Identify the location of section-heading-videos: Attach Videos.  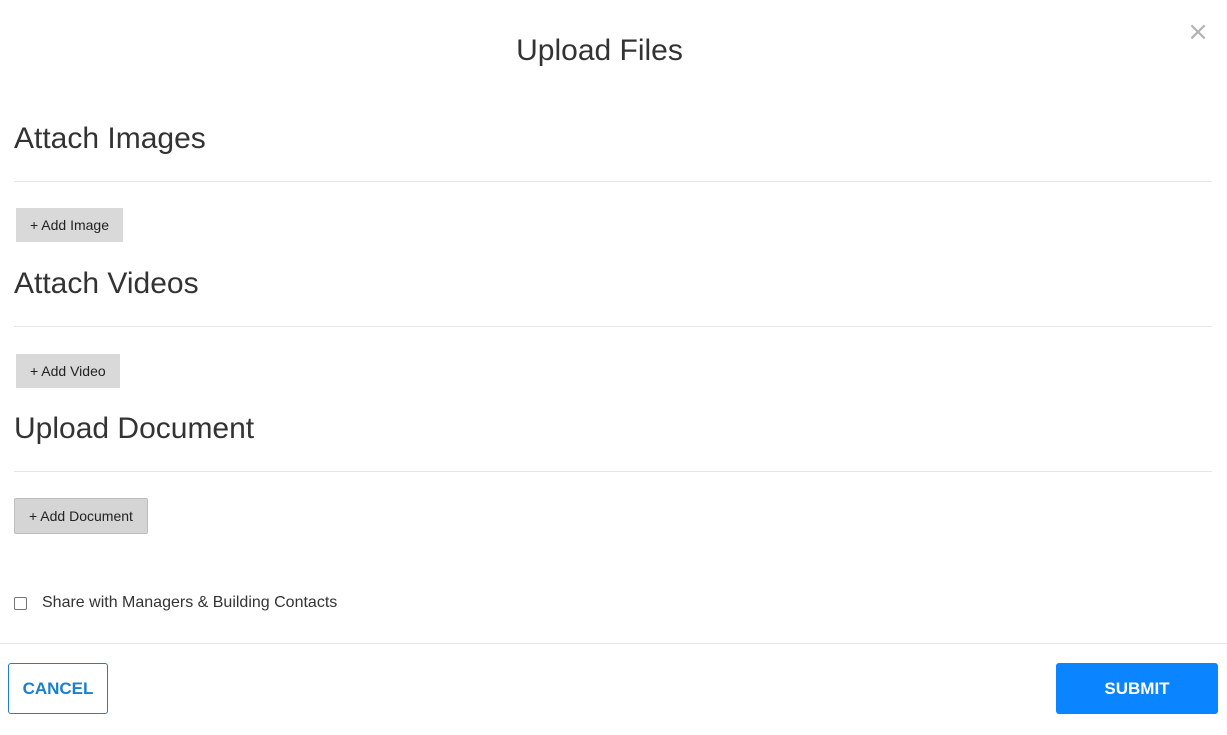
(106, 283).